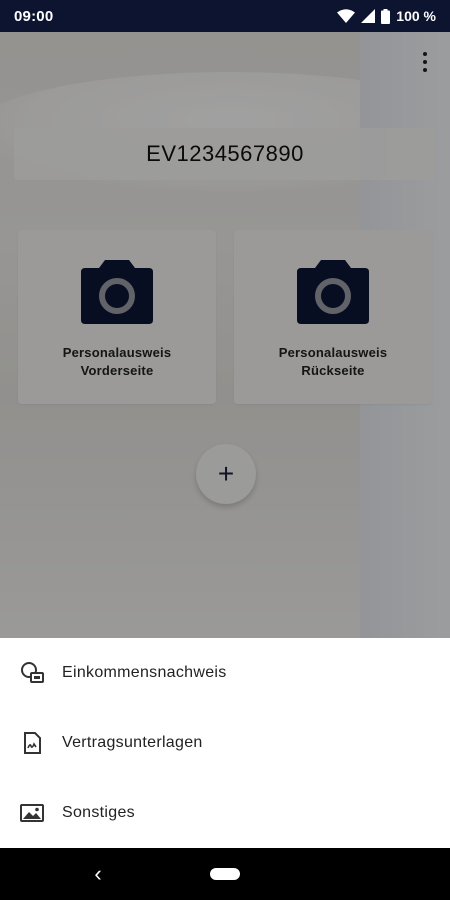  What do you see at coordinates (333, 370) in the screenshot?
I see `card-label-line2: Rückseite` at bounding box center [333, 370].